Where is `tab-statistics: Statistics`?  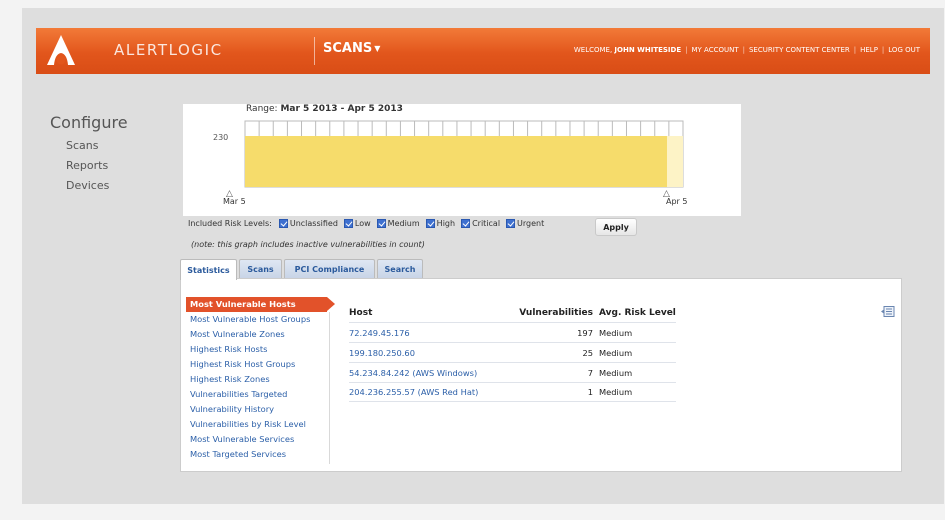
tab-statistics: Statistics is located at coordinates (208, 269).